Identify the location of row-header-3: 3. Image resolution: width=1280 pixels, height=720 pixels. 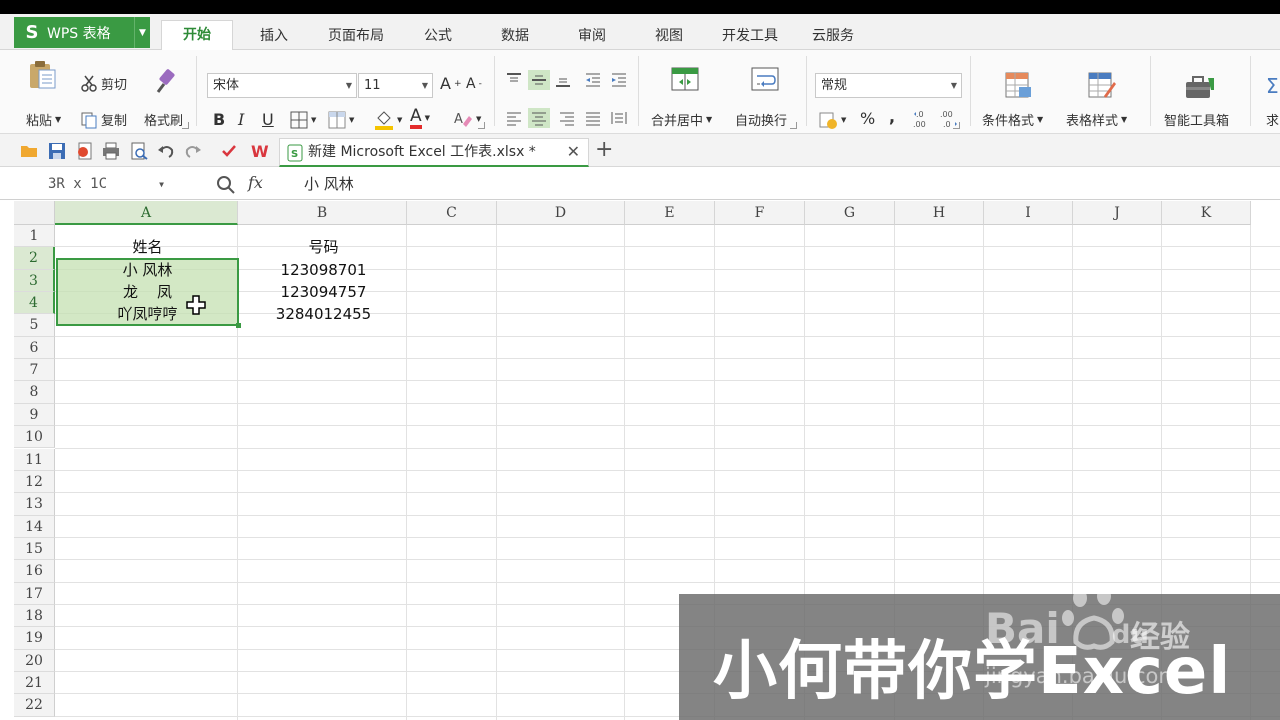
(34, 281).